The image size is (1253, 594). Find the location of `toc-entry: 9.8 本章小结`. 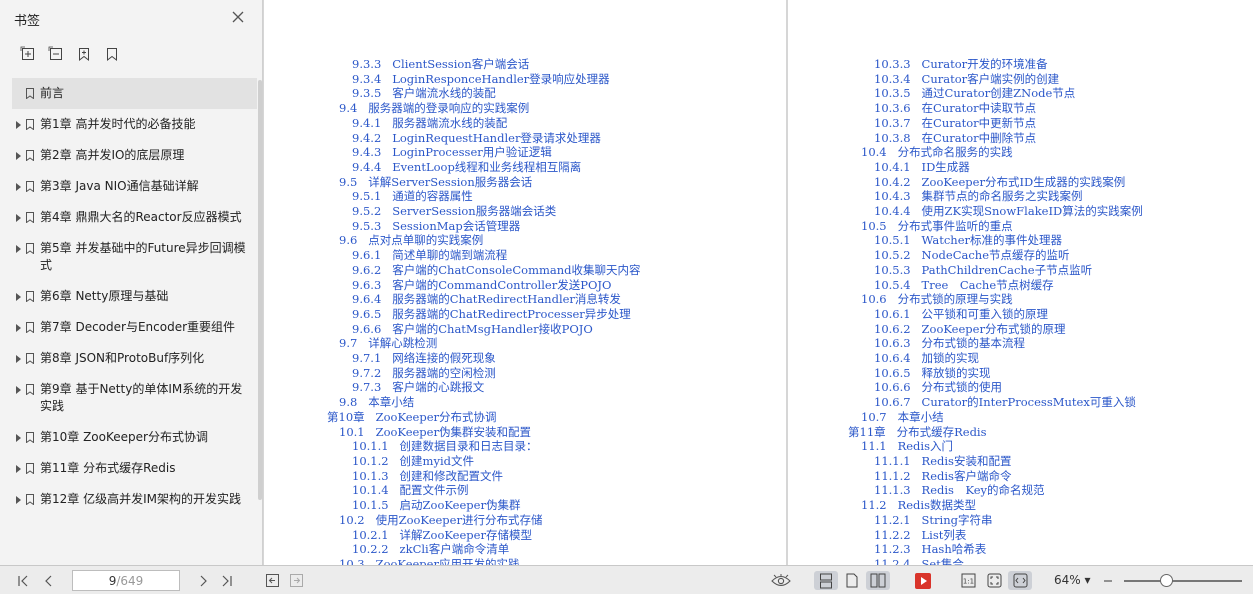

toc-entry: 9.8 本章小结 is located at coordinates (525, 402).